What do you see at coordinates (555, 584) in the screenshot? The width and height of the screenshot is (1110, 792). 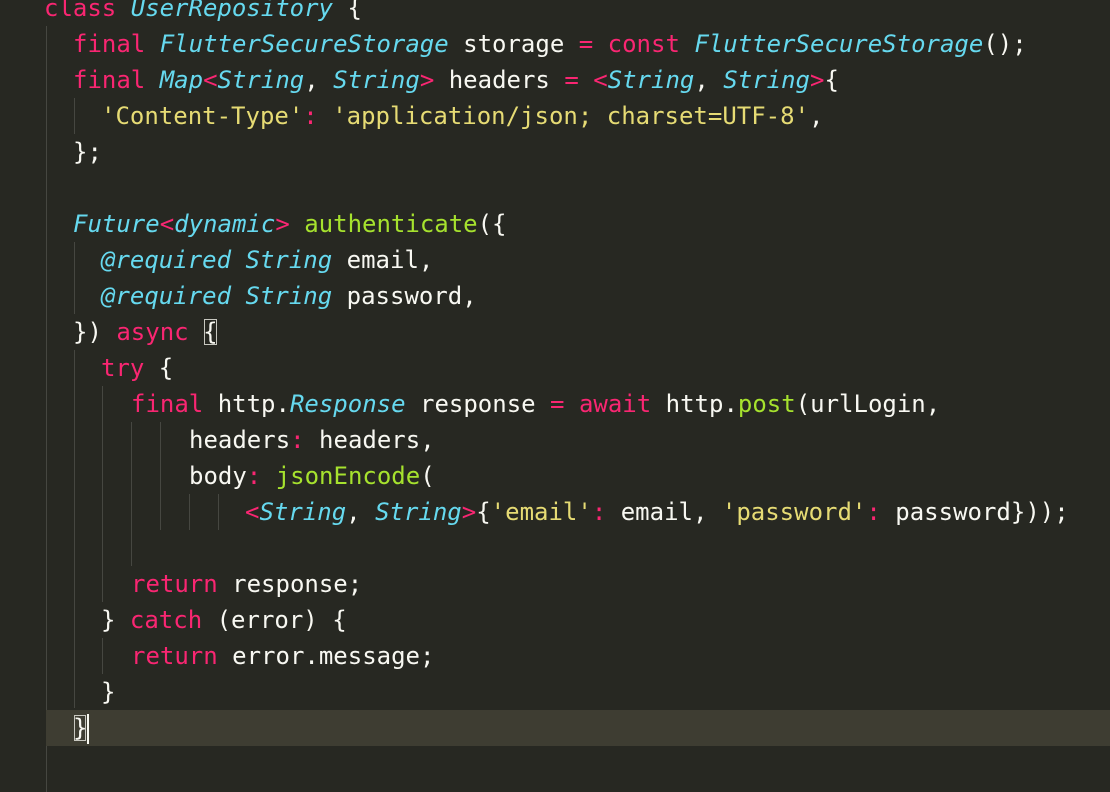 I see `code-line: return response;` at bounding box center [555, 584].